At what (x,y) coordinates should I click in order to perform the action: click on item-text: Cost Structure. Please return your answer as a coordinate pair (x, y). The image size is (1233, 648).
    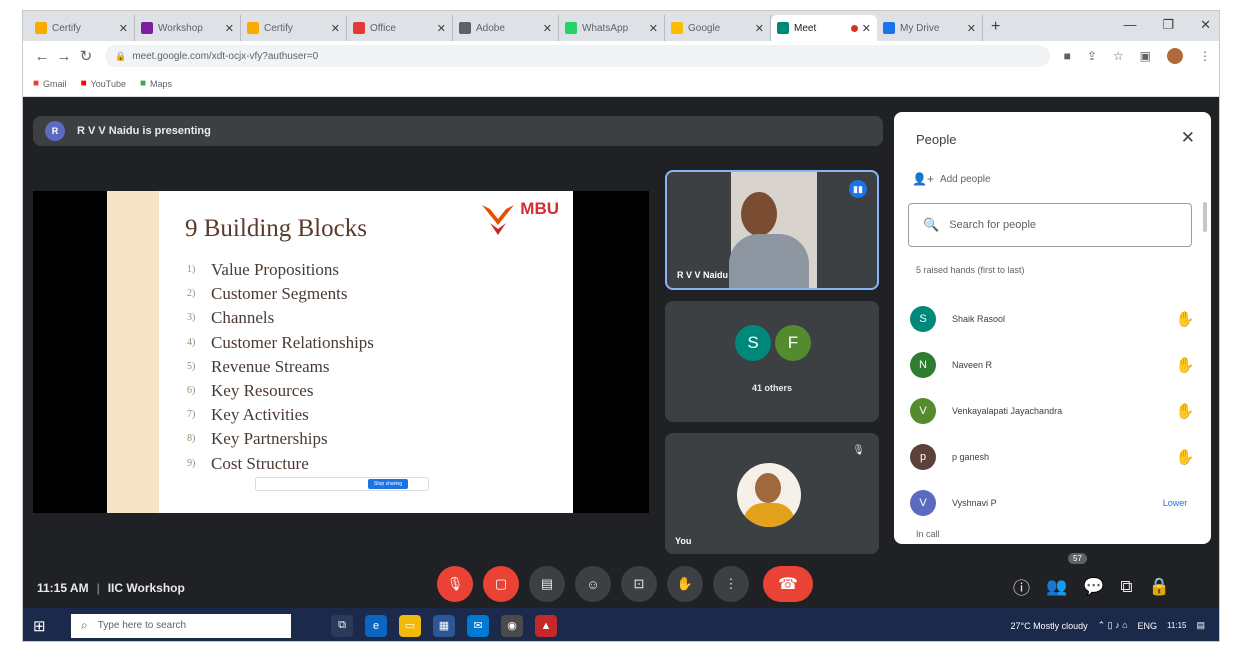
    Looking at the image, I should click on (260, 463).